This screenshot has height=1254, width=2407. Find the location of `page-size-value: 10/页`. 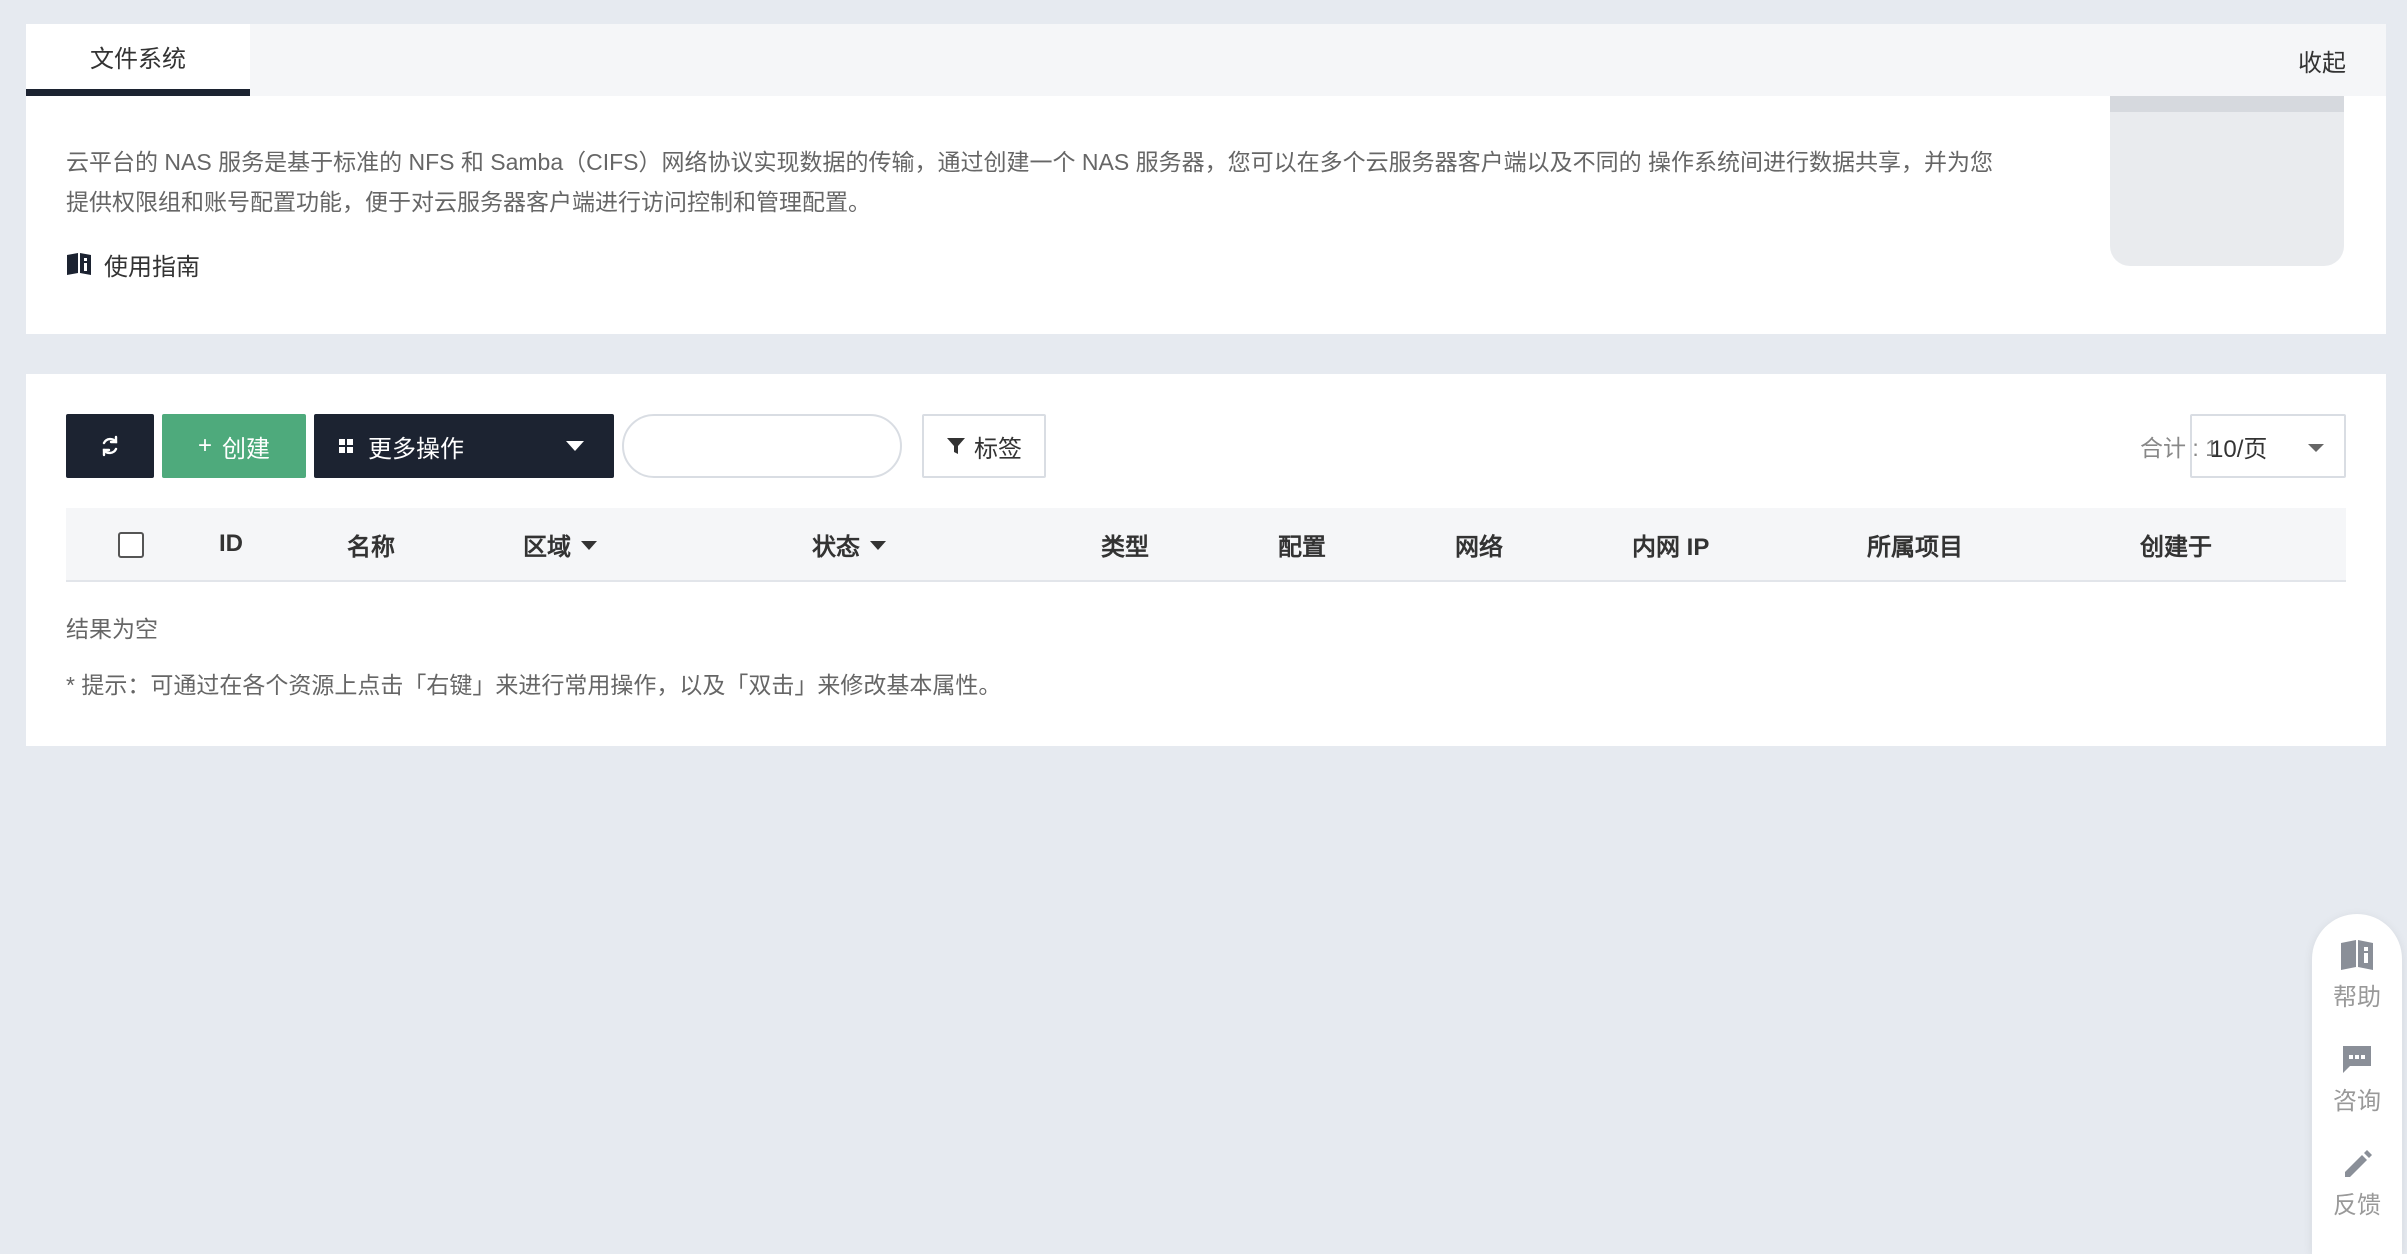

page-size-value: 10/页 is located at coordinates (2239, 449).